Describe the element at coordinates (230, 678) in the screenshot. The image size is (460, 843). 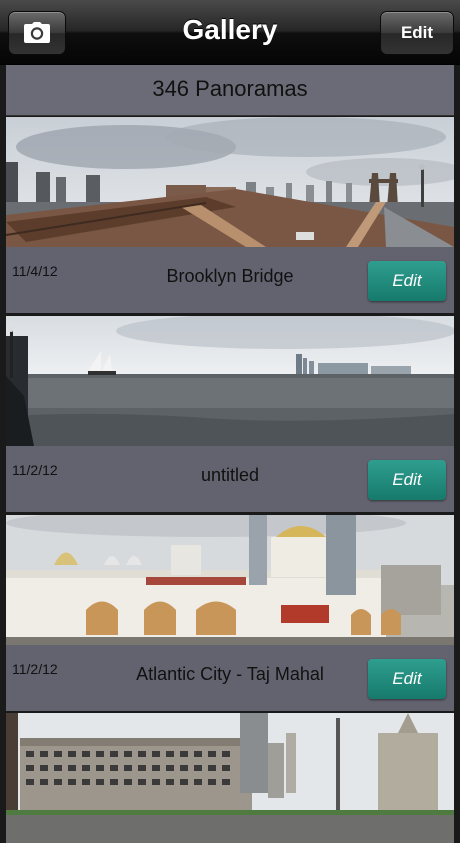
I see `panorama-info-bar: 11/2/12 Atlantic City - Taj Mahal Edit` at that location.